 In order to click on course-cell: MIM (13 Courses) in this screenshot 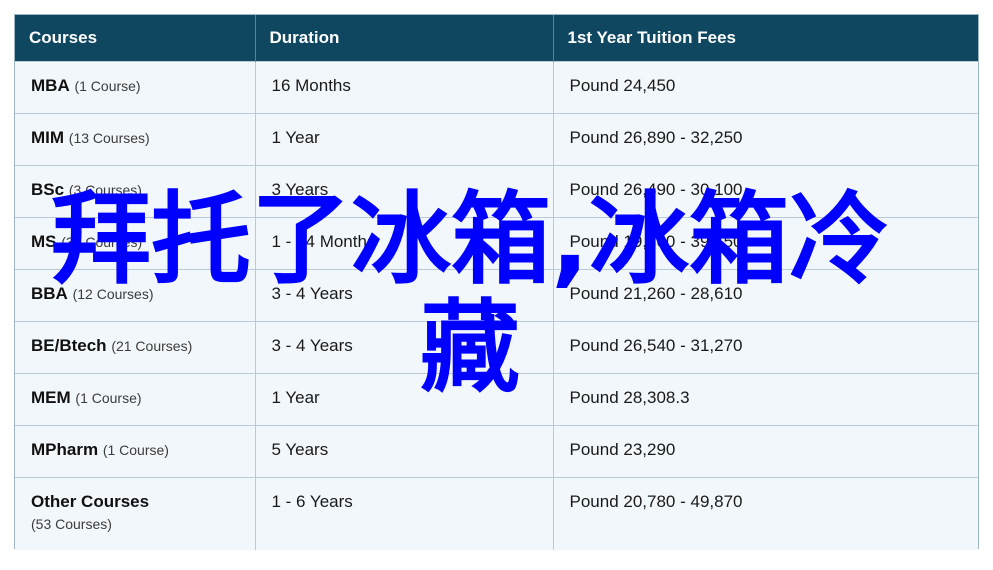, I will do `click(135, 138)`.